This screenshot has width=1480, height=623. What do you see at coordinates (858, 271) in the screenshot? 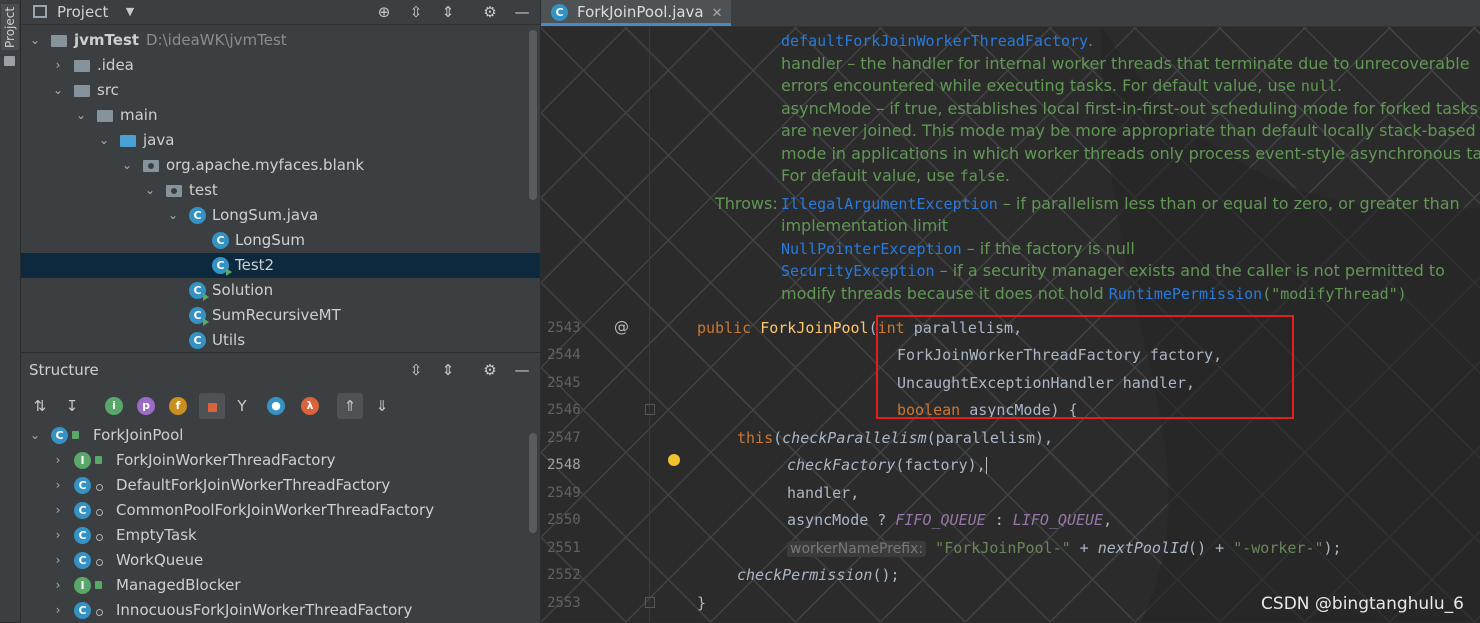
I see `doc-link: SecurityException` at bounding box center [858, 271].